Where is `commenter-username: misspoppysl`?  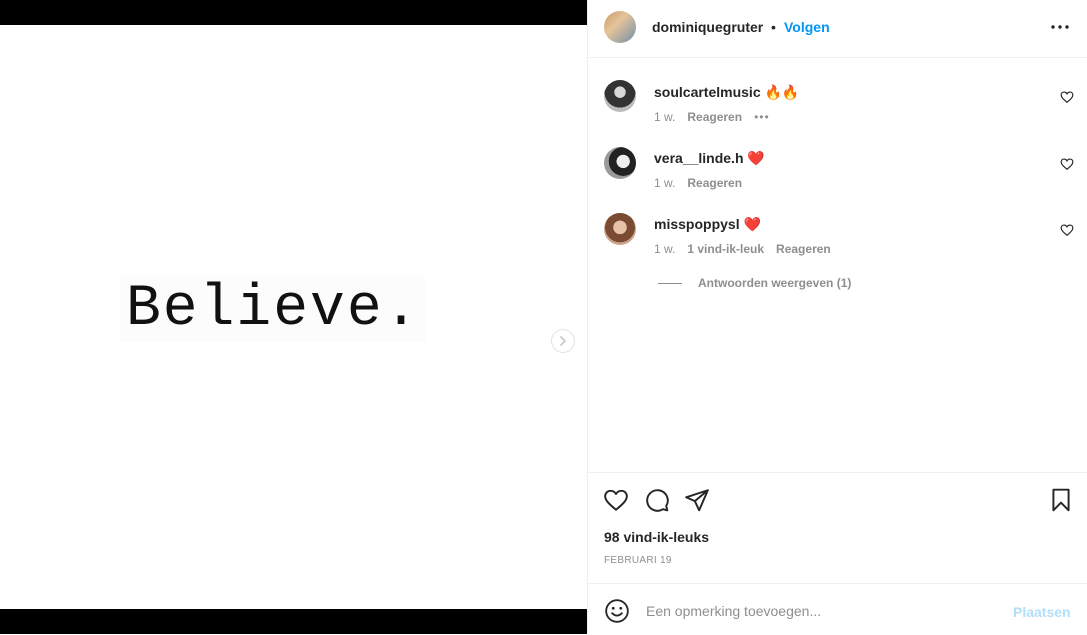
commenter-username: misspoppysl is located at coordinates (697, 224).